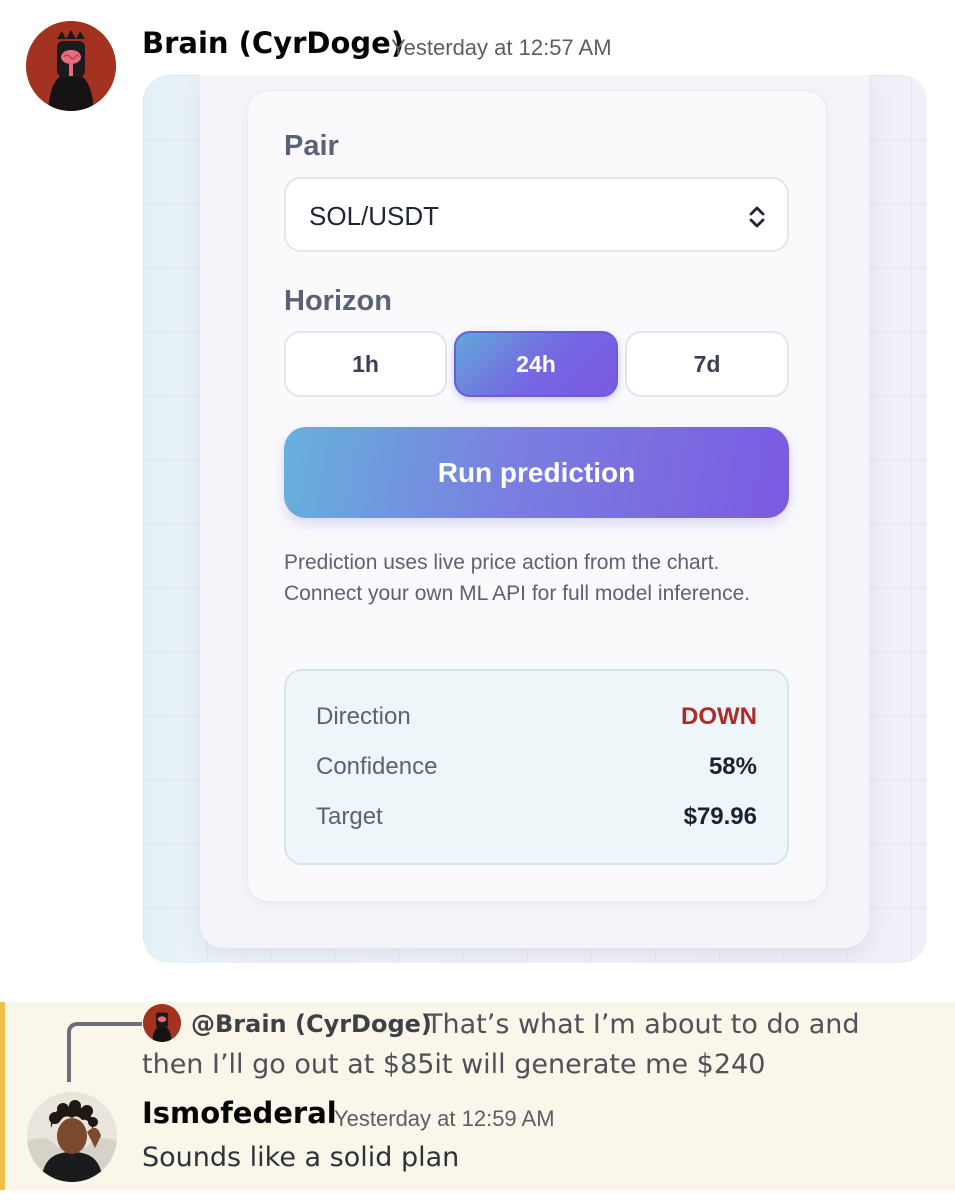  Describe the element at coordinates (707, 364) in the screenshot. I see `horizon-option-7d: 7d` at that location.